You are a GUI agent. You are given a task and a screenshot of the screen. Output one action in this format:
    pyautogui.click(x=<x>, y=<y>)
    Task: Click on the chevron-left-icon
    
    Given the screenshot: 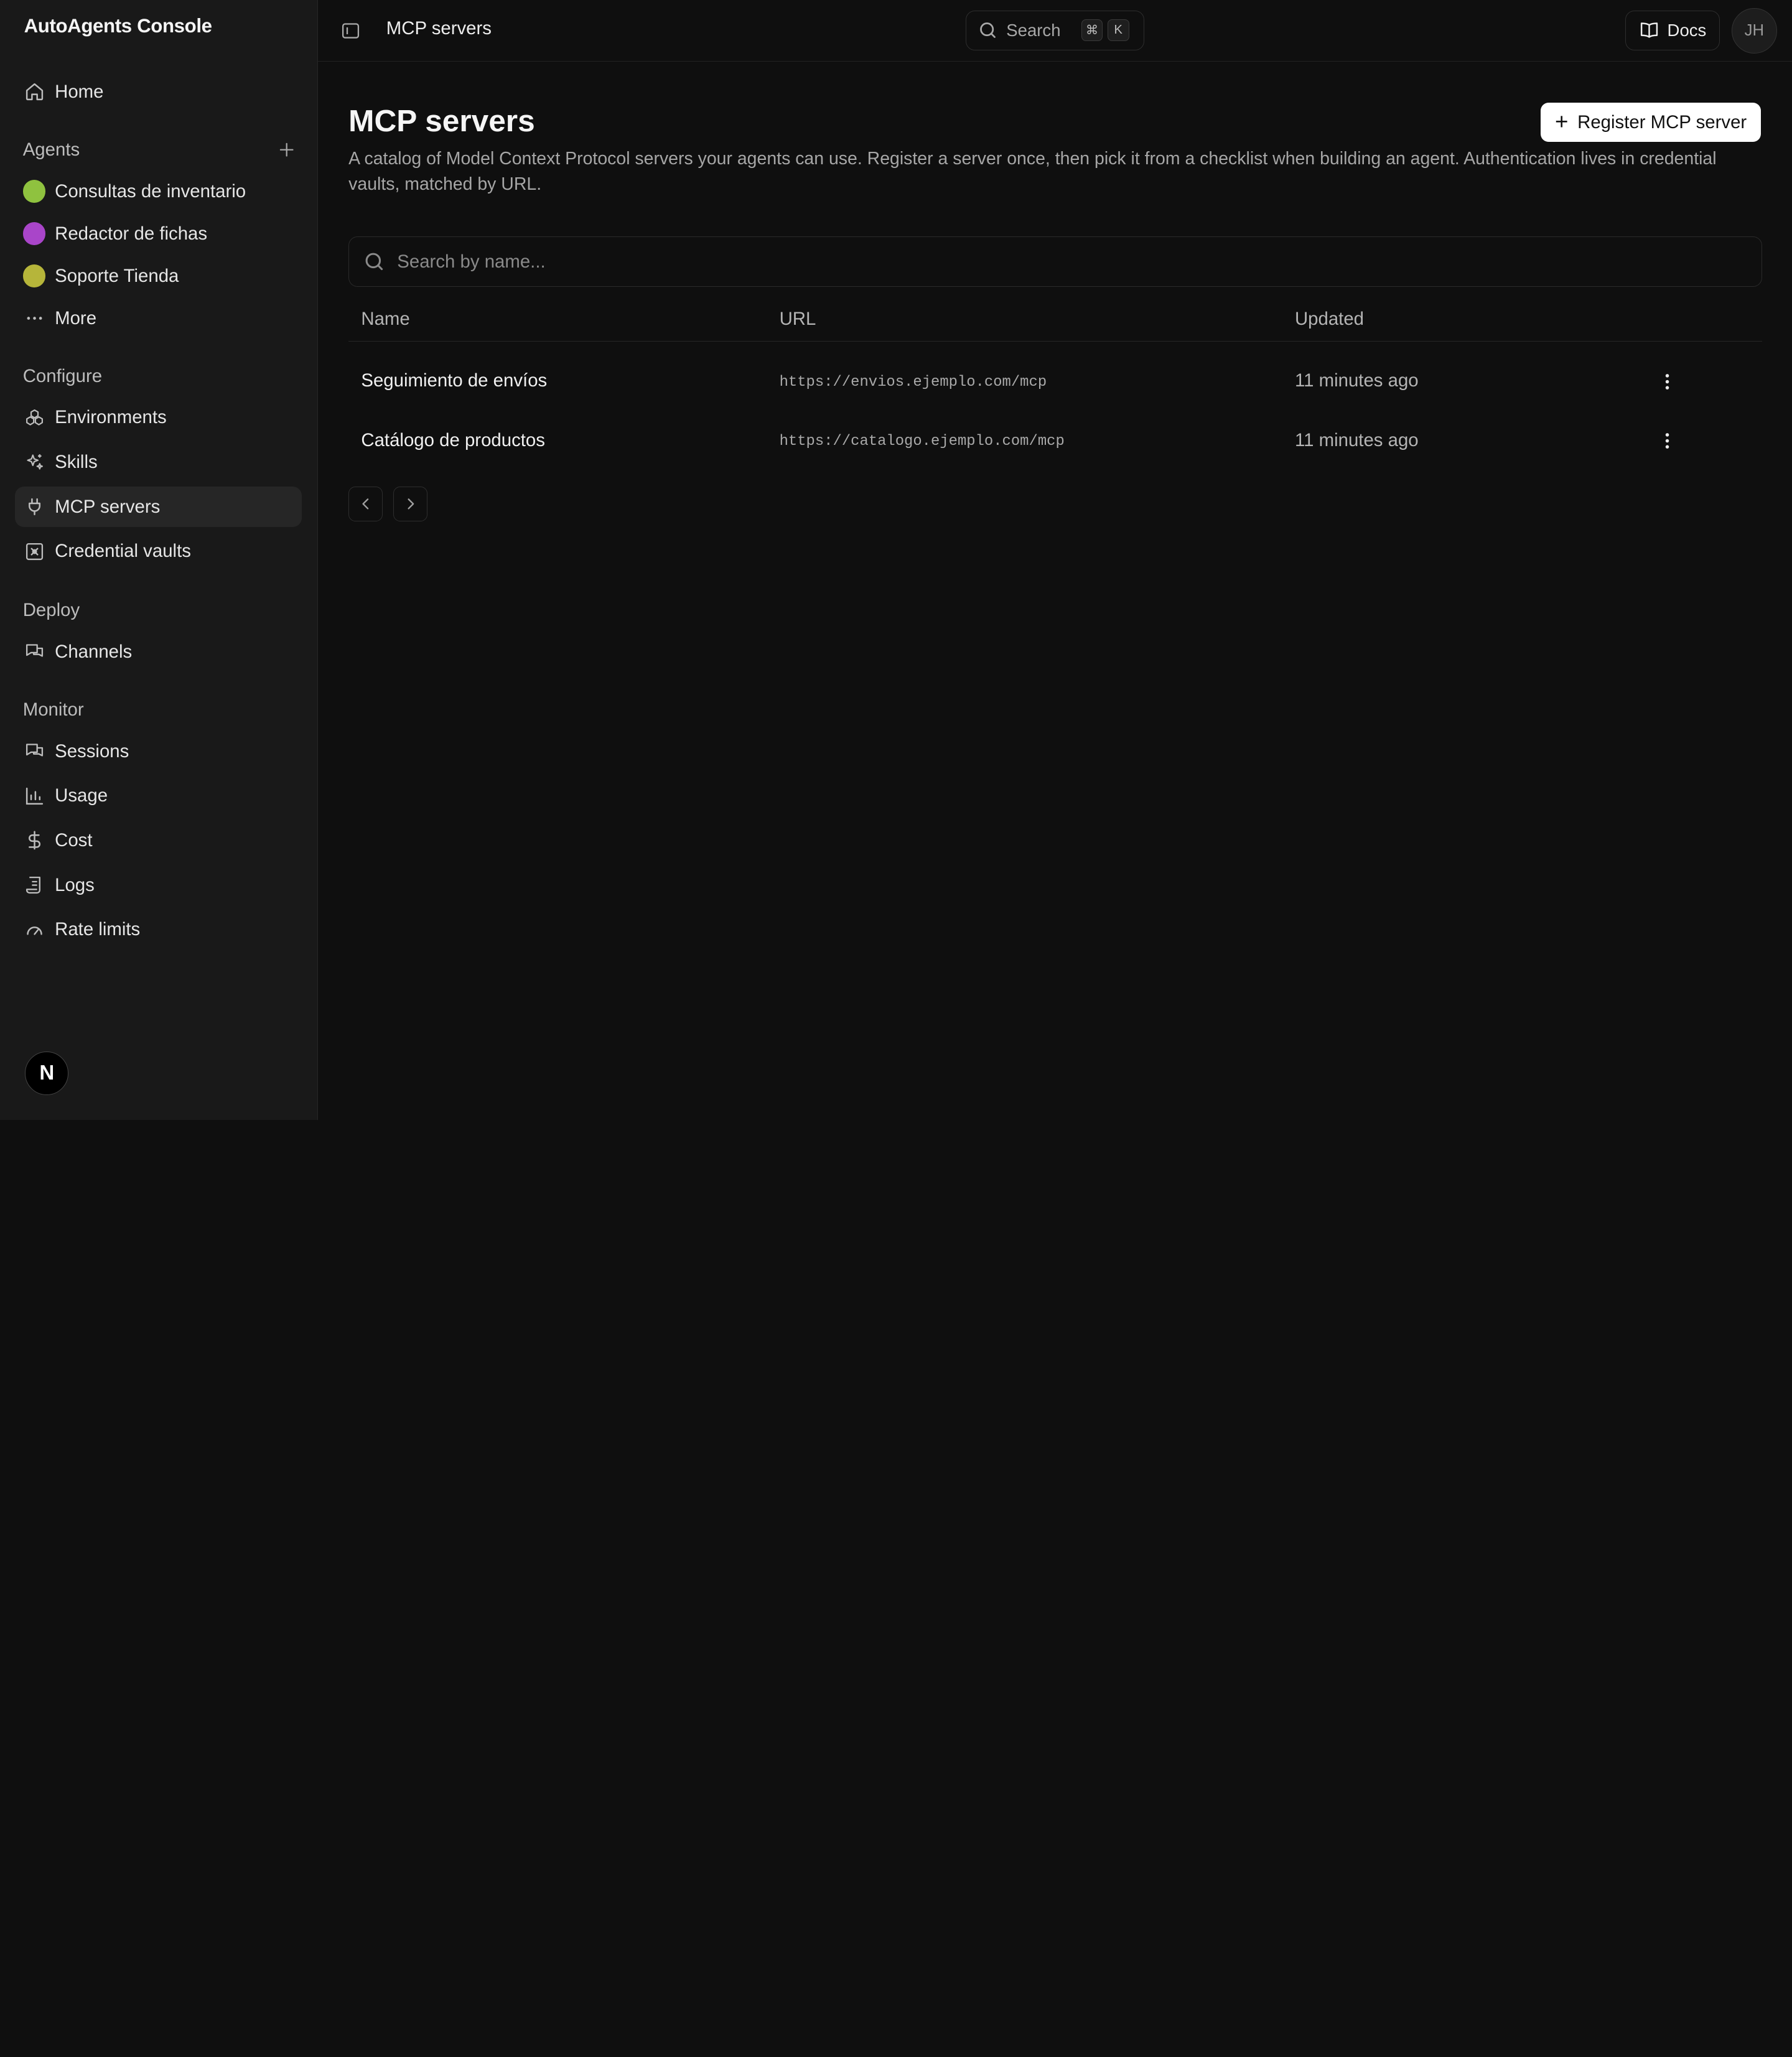 What is the action you would take?
    pyautogui.click(x=366, y=504)
    